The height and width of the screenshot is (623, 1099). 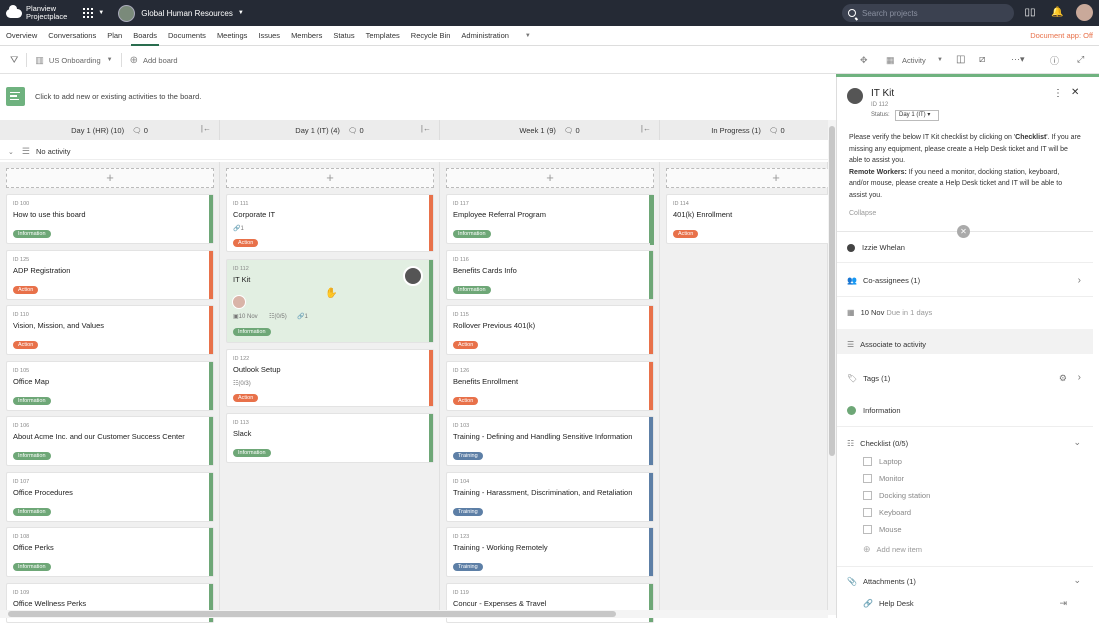 What do you see at coordinates (110, 552) in the screenshot?
I see `card: ID 108 Office Perks Information` at bounding box center [110, 552].